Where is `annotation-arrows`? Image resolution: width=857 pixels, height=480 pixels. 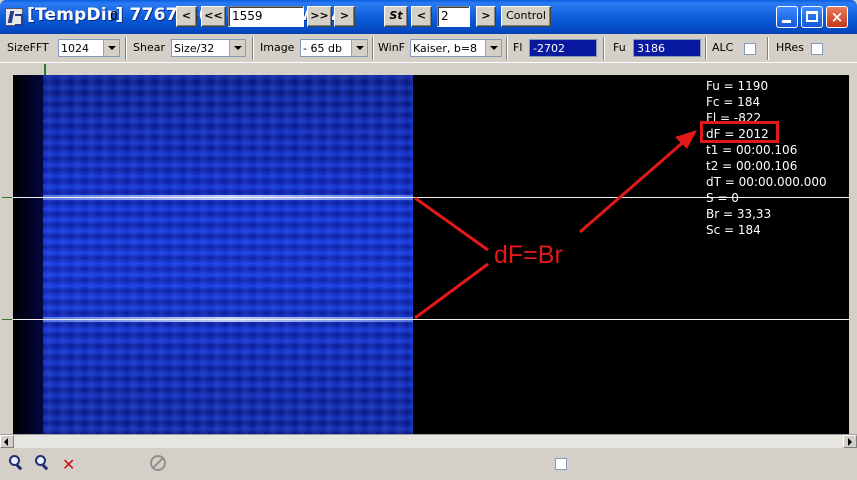 annotation-arrows is located at coordinates (555, 225).